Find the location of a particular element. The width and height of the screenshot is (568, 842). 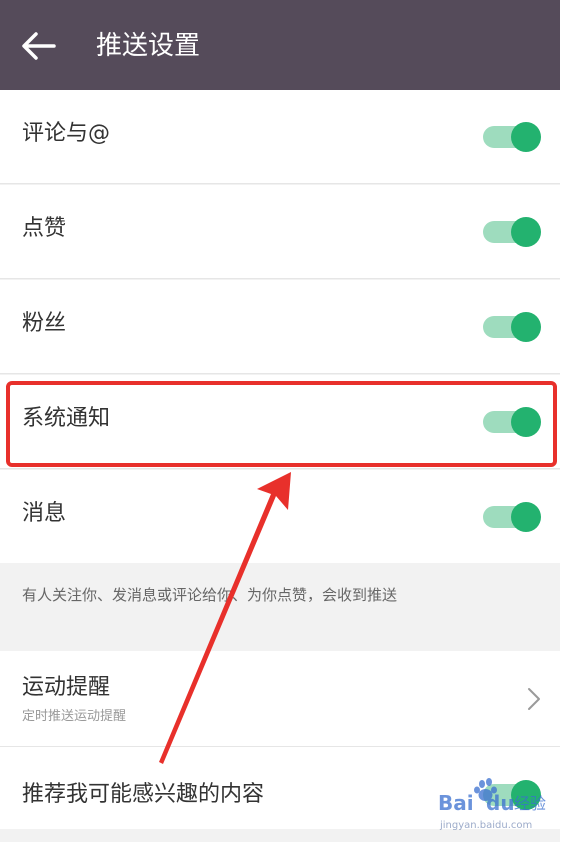

arrow-left-icon is located at coordinates (39, 46).